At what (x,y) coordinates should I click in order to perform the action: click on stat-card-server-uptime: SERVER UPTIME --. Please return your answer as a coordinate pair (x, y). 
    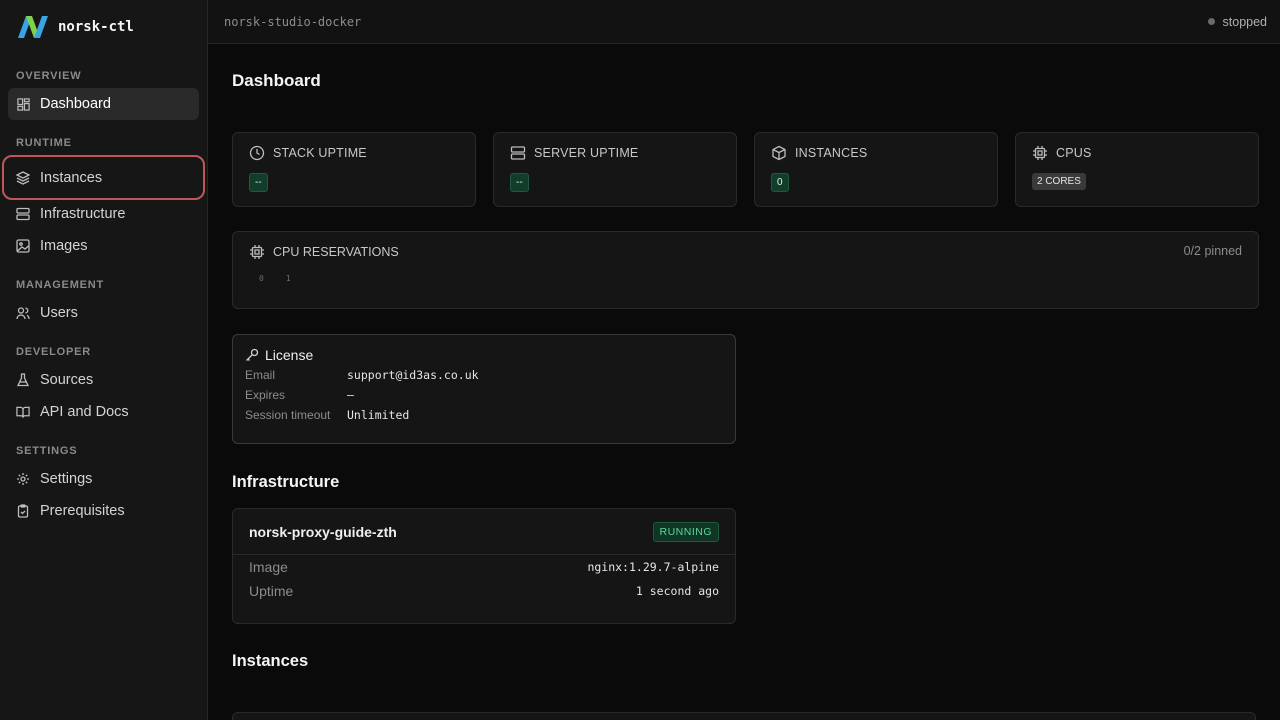
    Looking at the image, I should click on (615, 169).